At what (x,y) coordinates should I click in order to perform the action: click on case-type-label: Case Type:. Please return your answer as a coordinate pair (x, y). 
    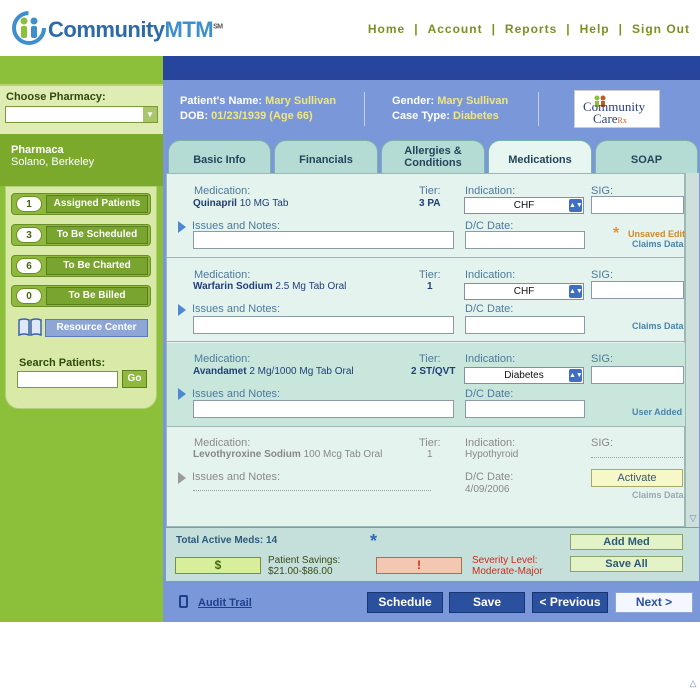
    Looking at the image, I should click on (421, 116).